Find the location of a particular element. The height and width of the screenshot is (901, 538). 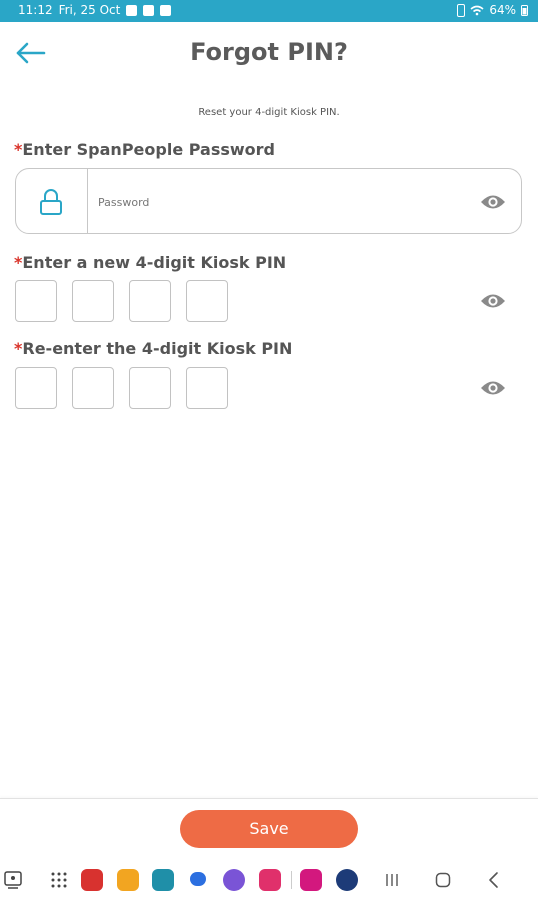

status-bar: 11:12 Fri, 25 Oct 64% is located at coordinates (269, 11).